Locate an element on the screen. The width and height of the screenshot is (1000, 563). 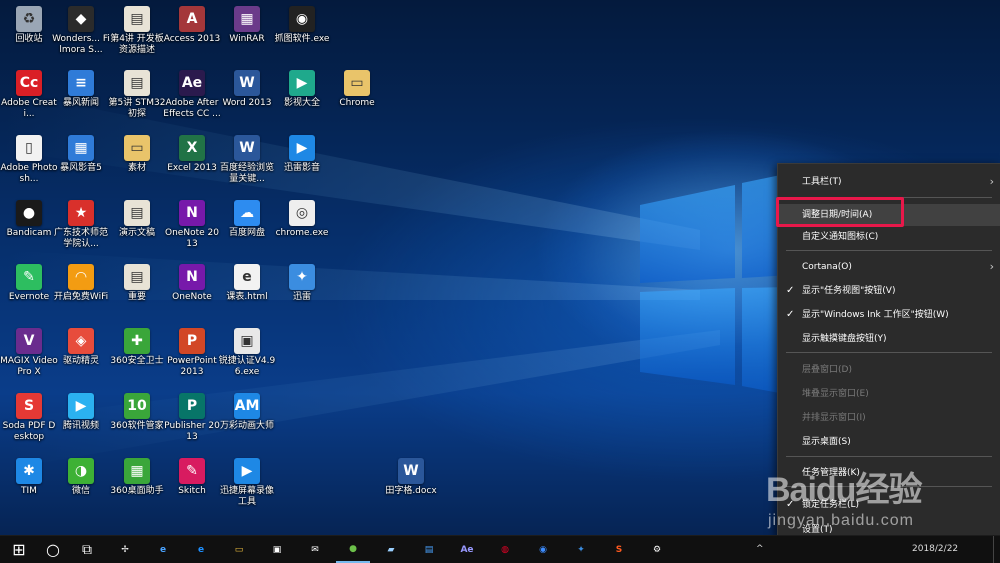
driver-icon: ◈ is located at coordinates (81, 341).